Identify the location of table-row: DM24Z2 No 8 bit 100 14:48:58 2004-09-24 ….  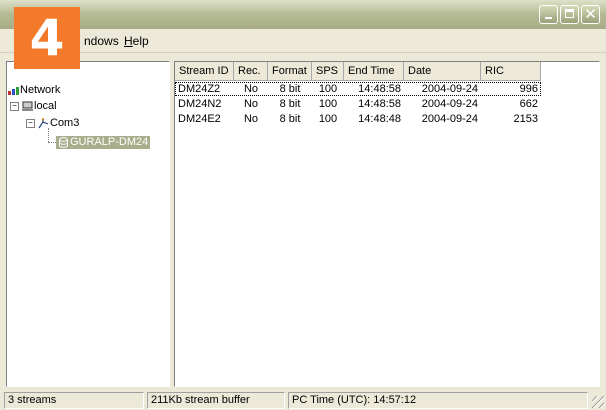
(358, 89).